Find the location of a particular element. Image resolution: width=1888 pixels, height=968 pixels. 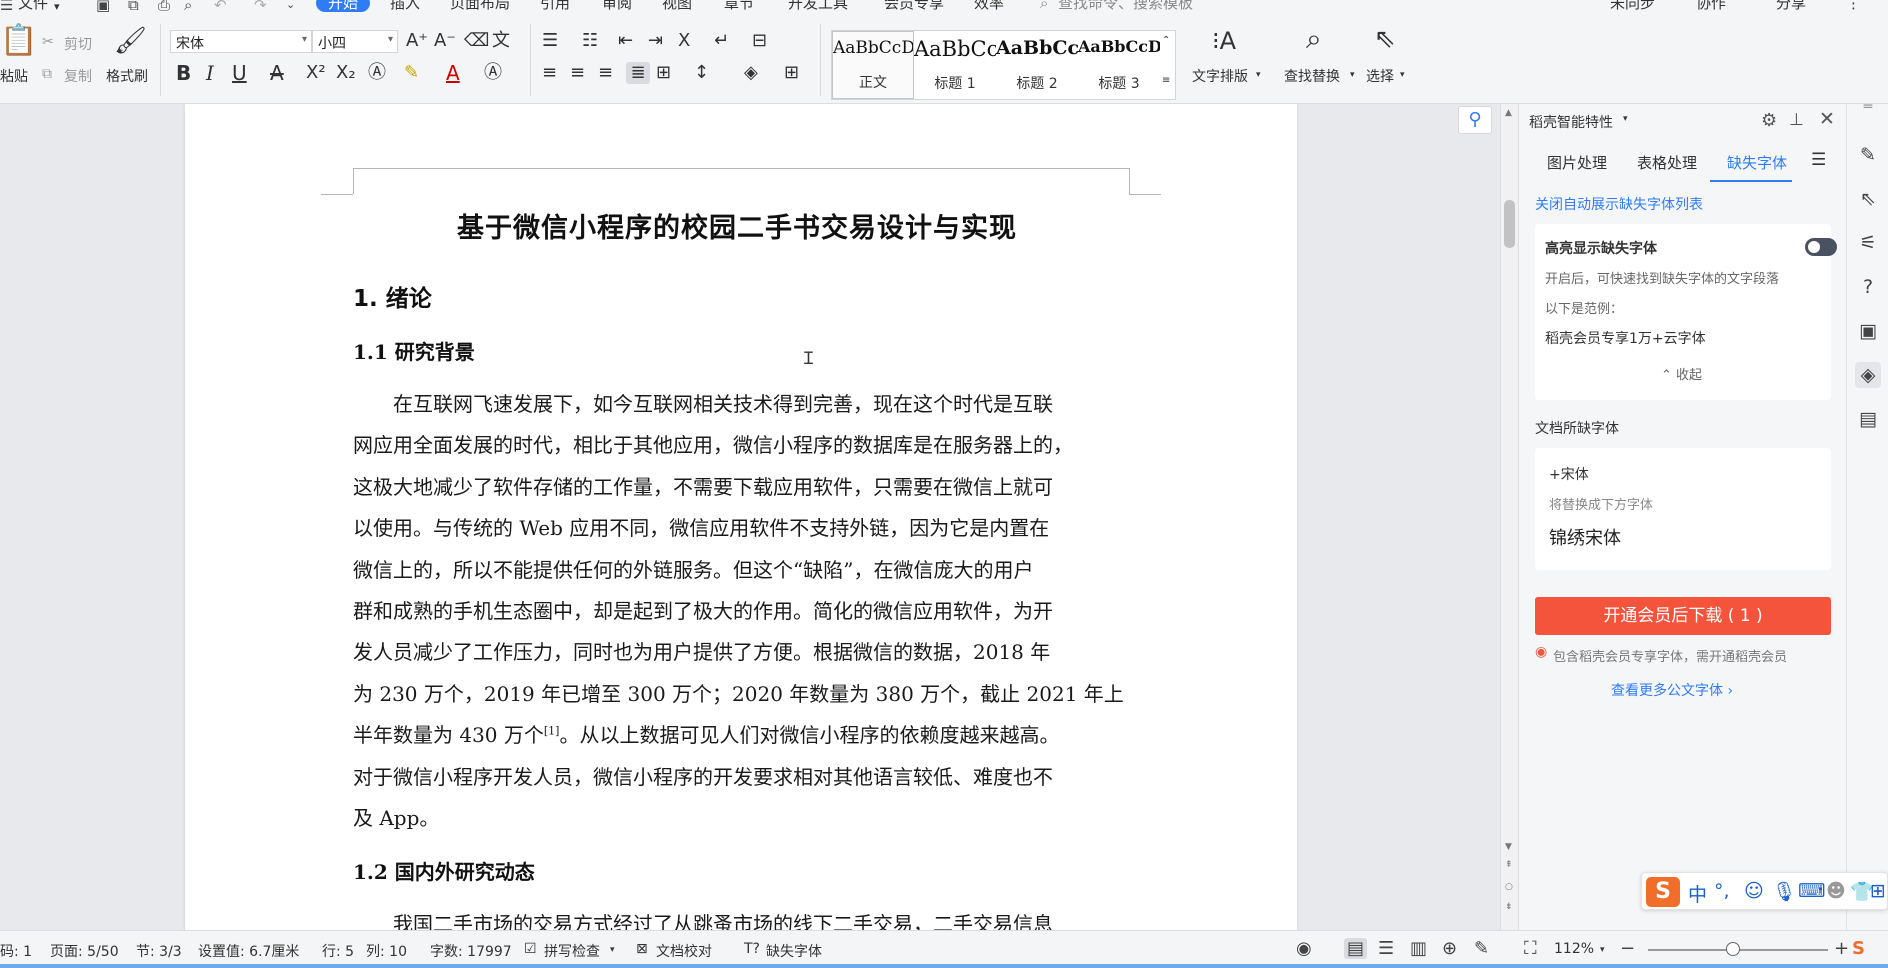

font-name-select: 宋体 ▾ is located at coordinates (241, 41).